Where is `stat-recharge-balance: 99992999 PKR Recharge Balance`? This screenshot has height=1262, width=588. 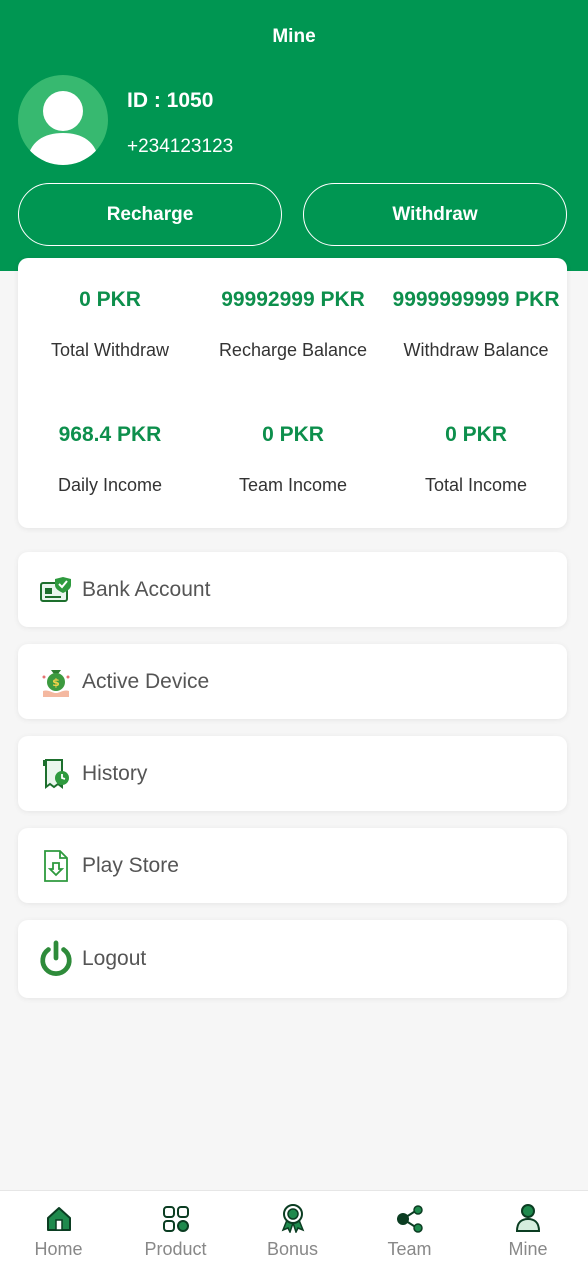
stat-recharge-balance: 99992999 PKR Recharge Balance is located at coordinates (293, 324).